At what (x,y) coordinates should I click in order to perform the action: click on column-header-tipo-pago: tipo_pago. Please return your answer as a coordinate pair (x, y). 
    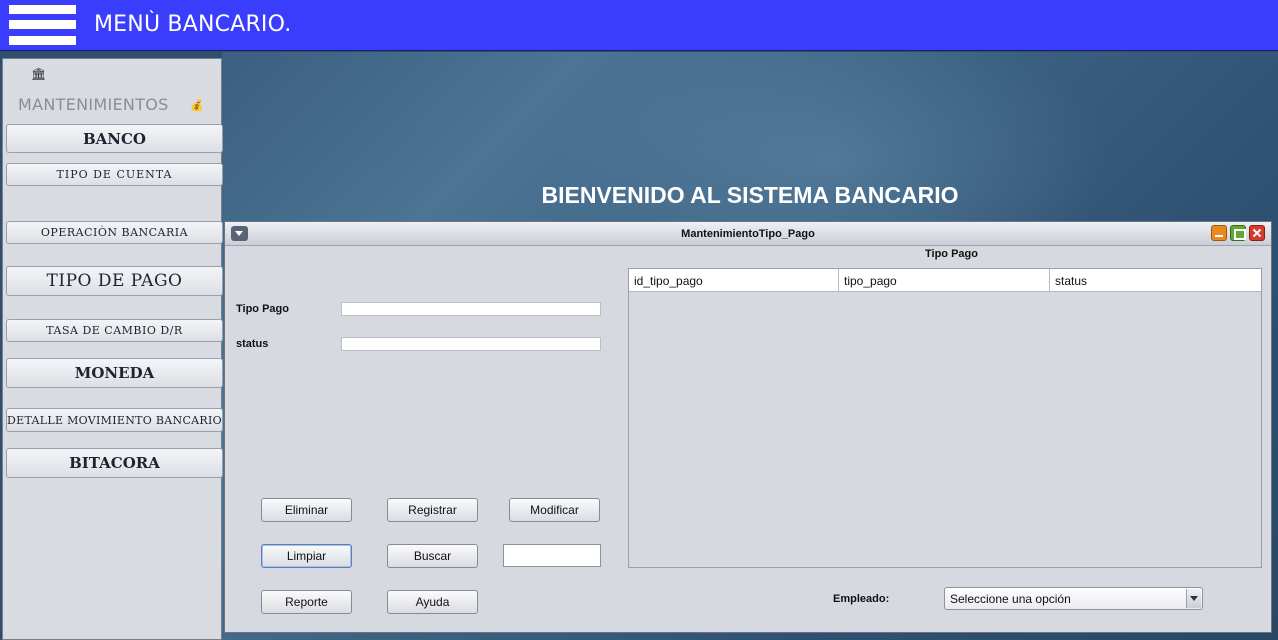
    Looking at the image, I should click on (944, 280).